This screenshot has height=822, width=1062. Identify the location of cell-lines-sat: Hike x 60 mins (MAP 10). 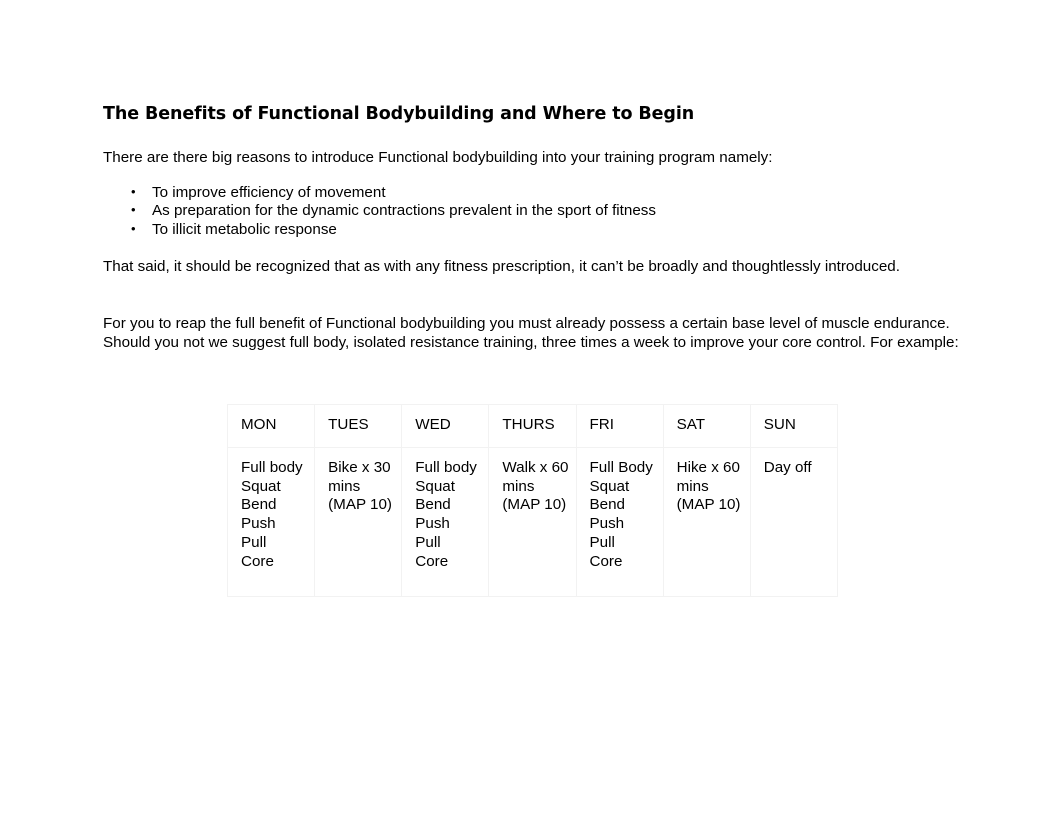
(711, 487).